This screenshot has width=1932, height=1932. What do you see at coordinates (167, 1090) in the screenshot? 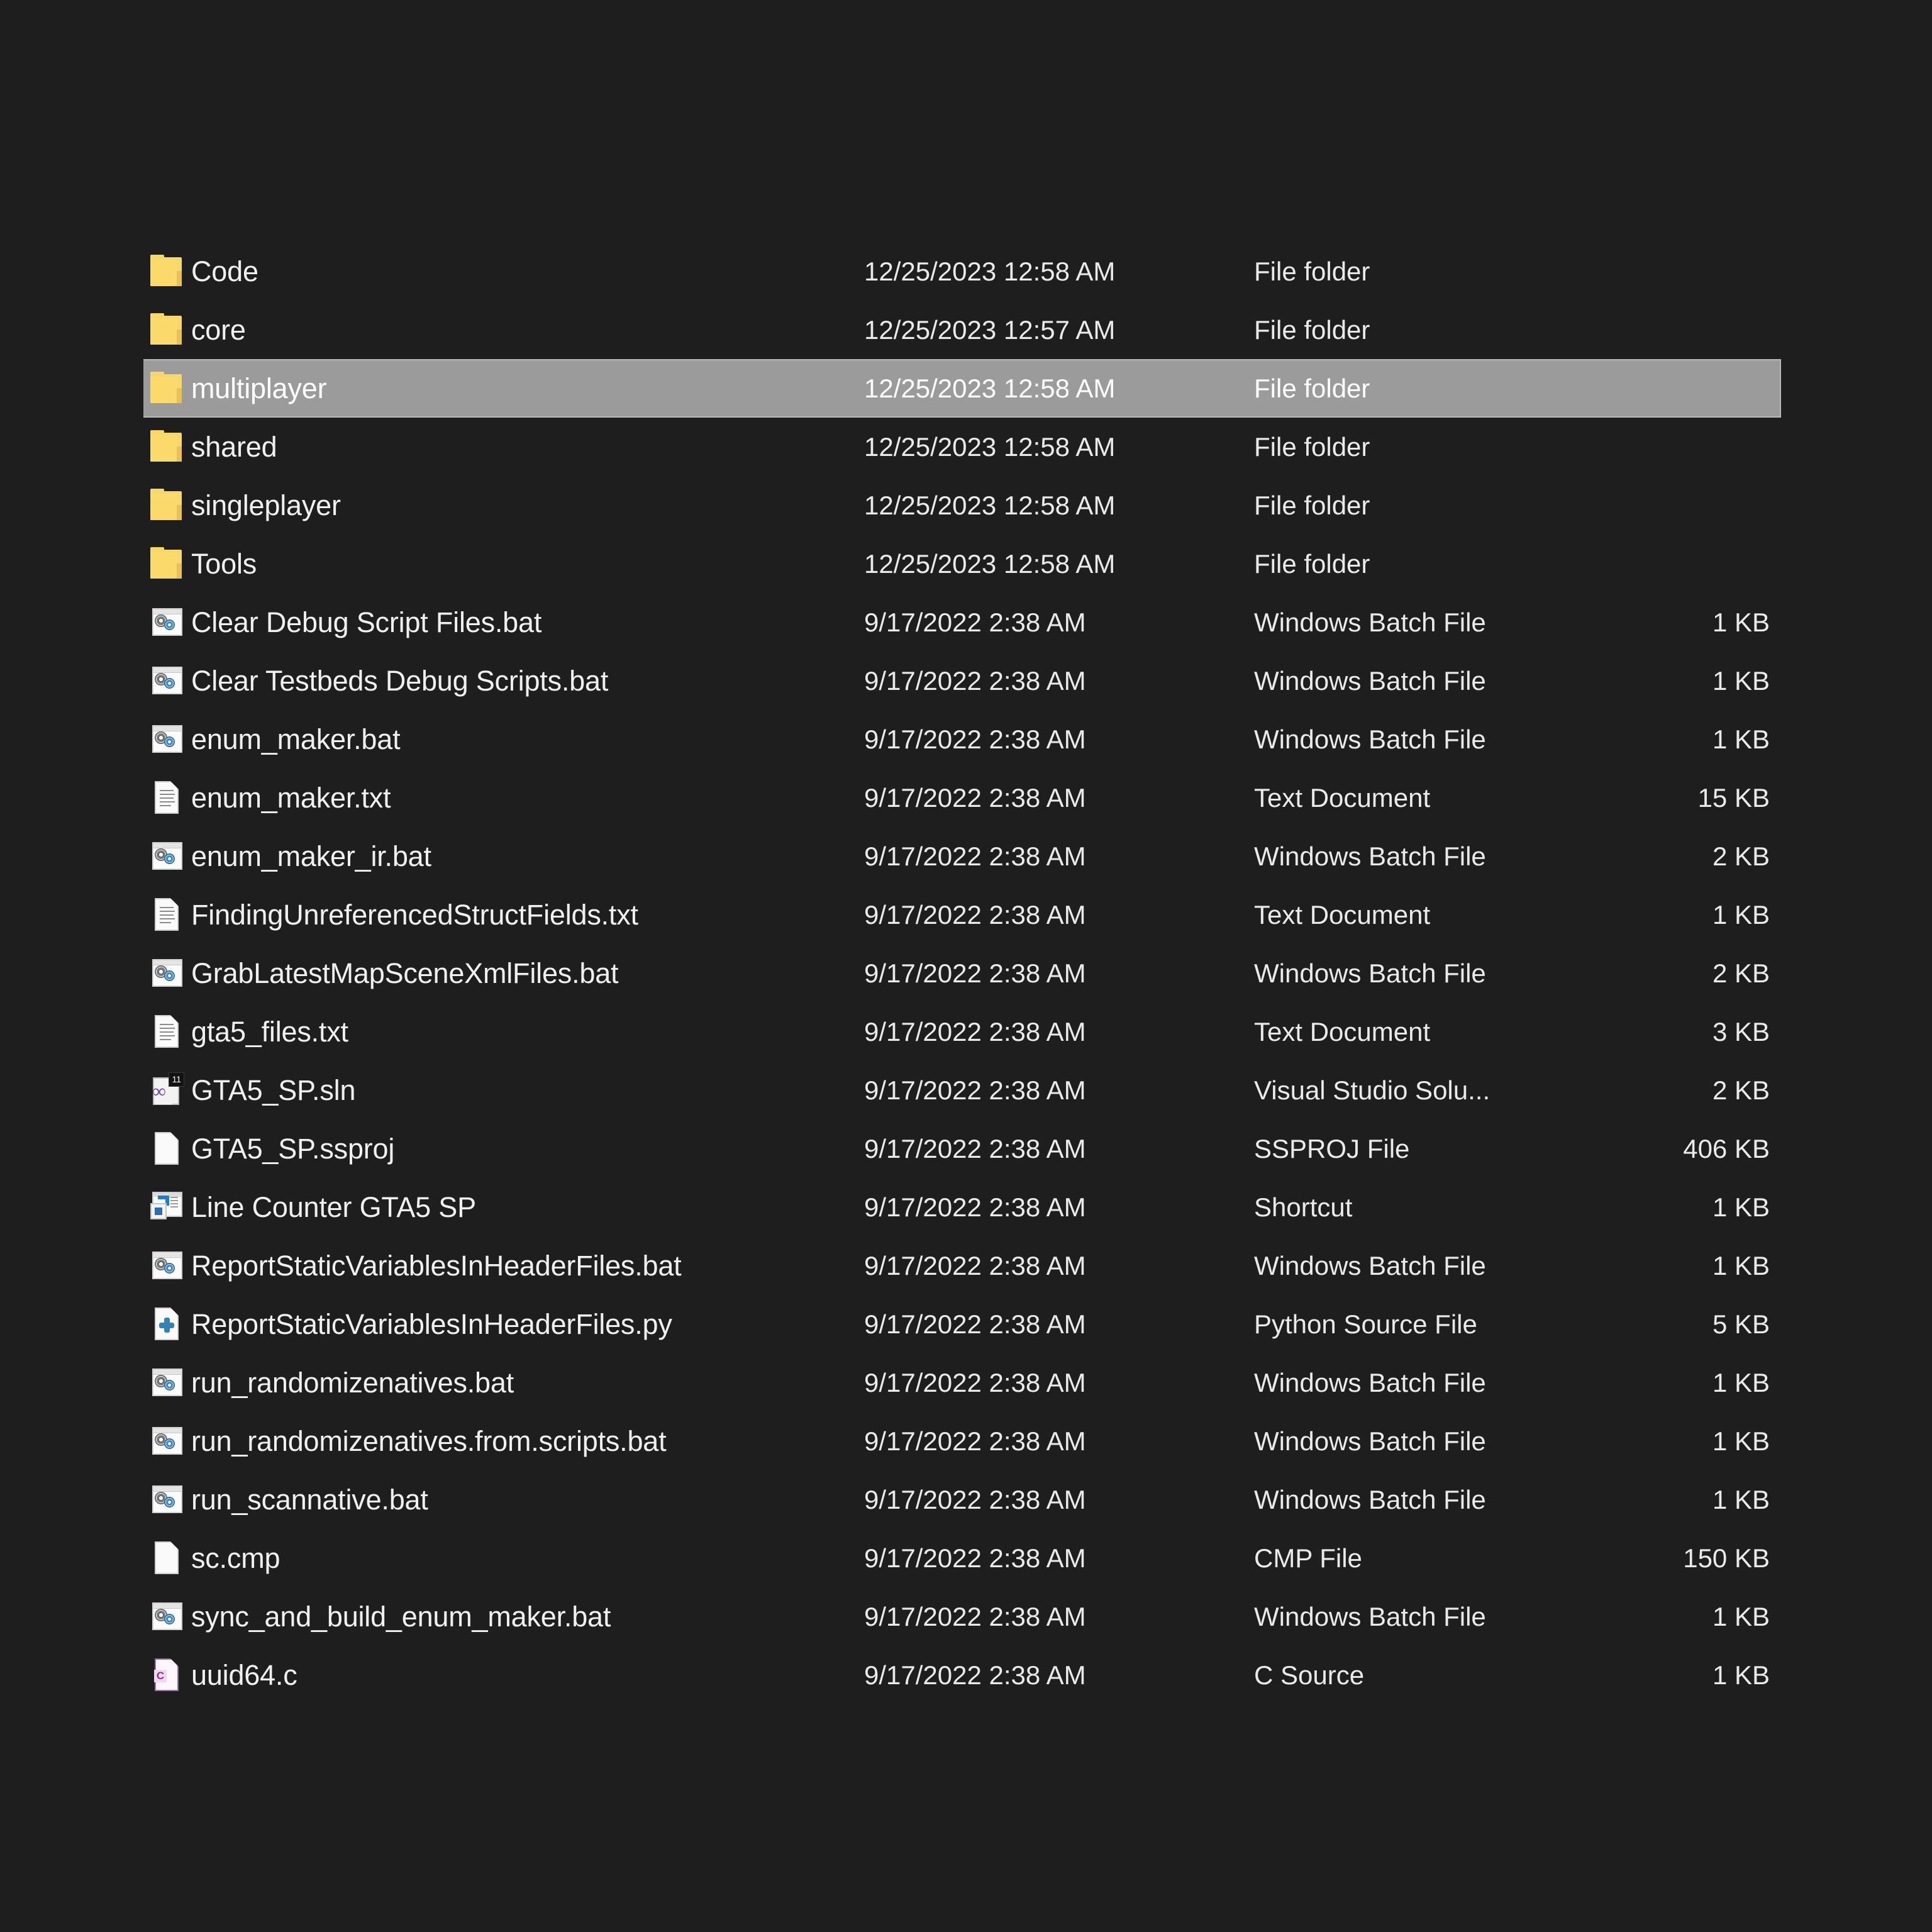
I see `row-icon-cell: ∞ 11` at bounding box center [167, 1090].